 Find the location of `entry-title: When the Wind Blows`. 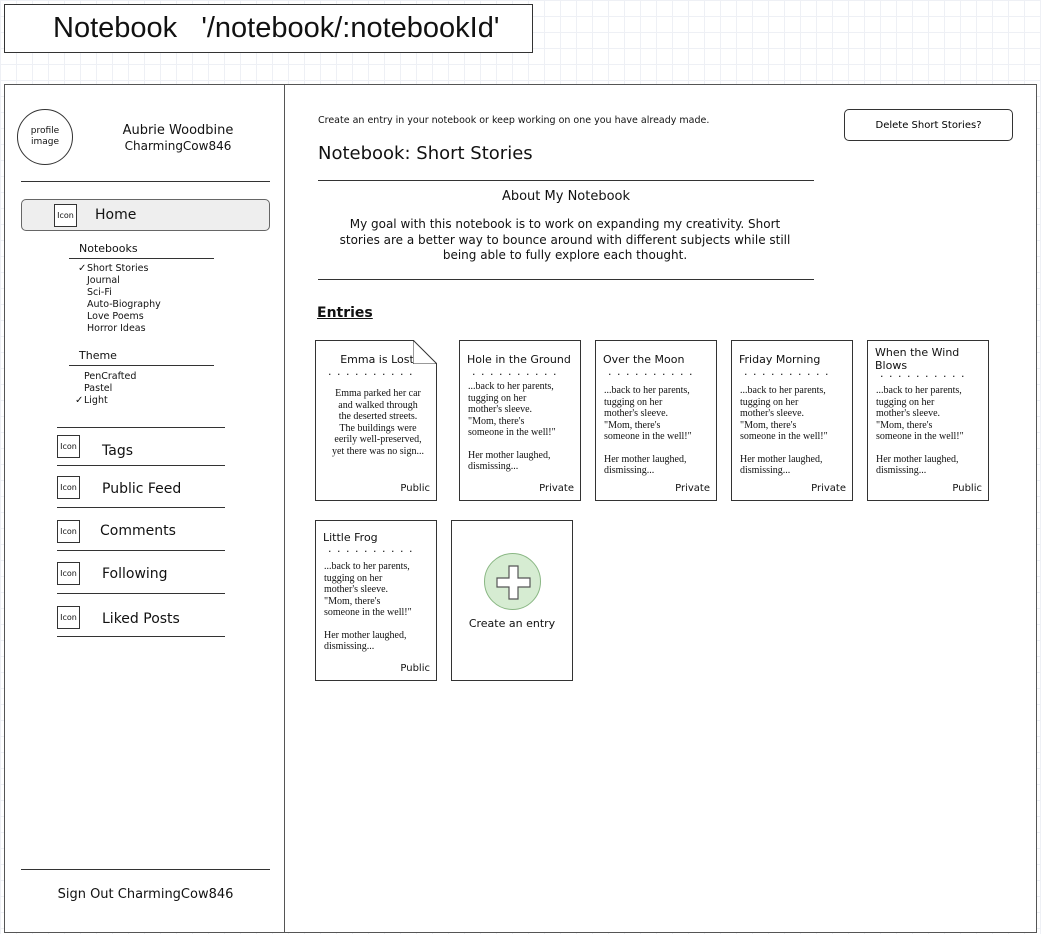

entry-title: When the Wind Blows is located at coordinates (917, 359).